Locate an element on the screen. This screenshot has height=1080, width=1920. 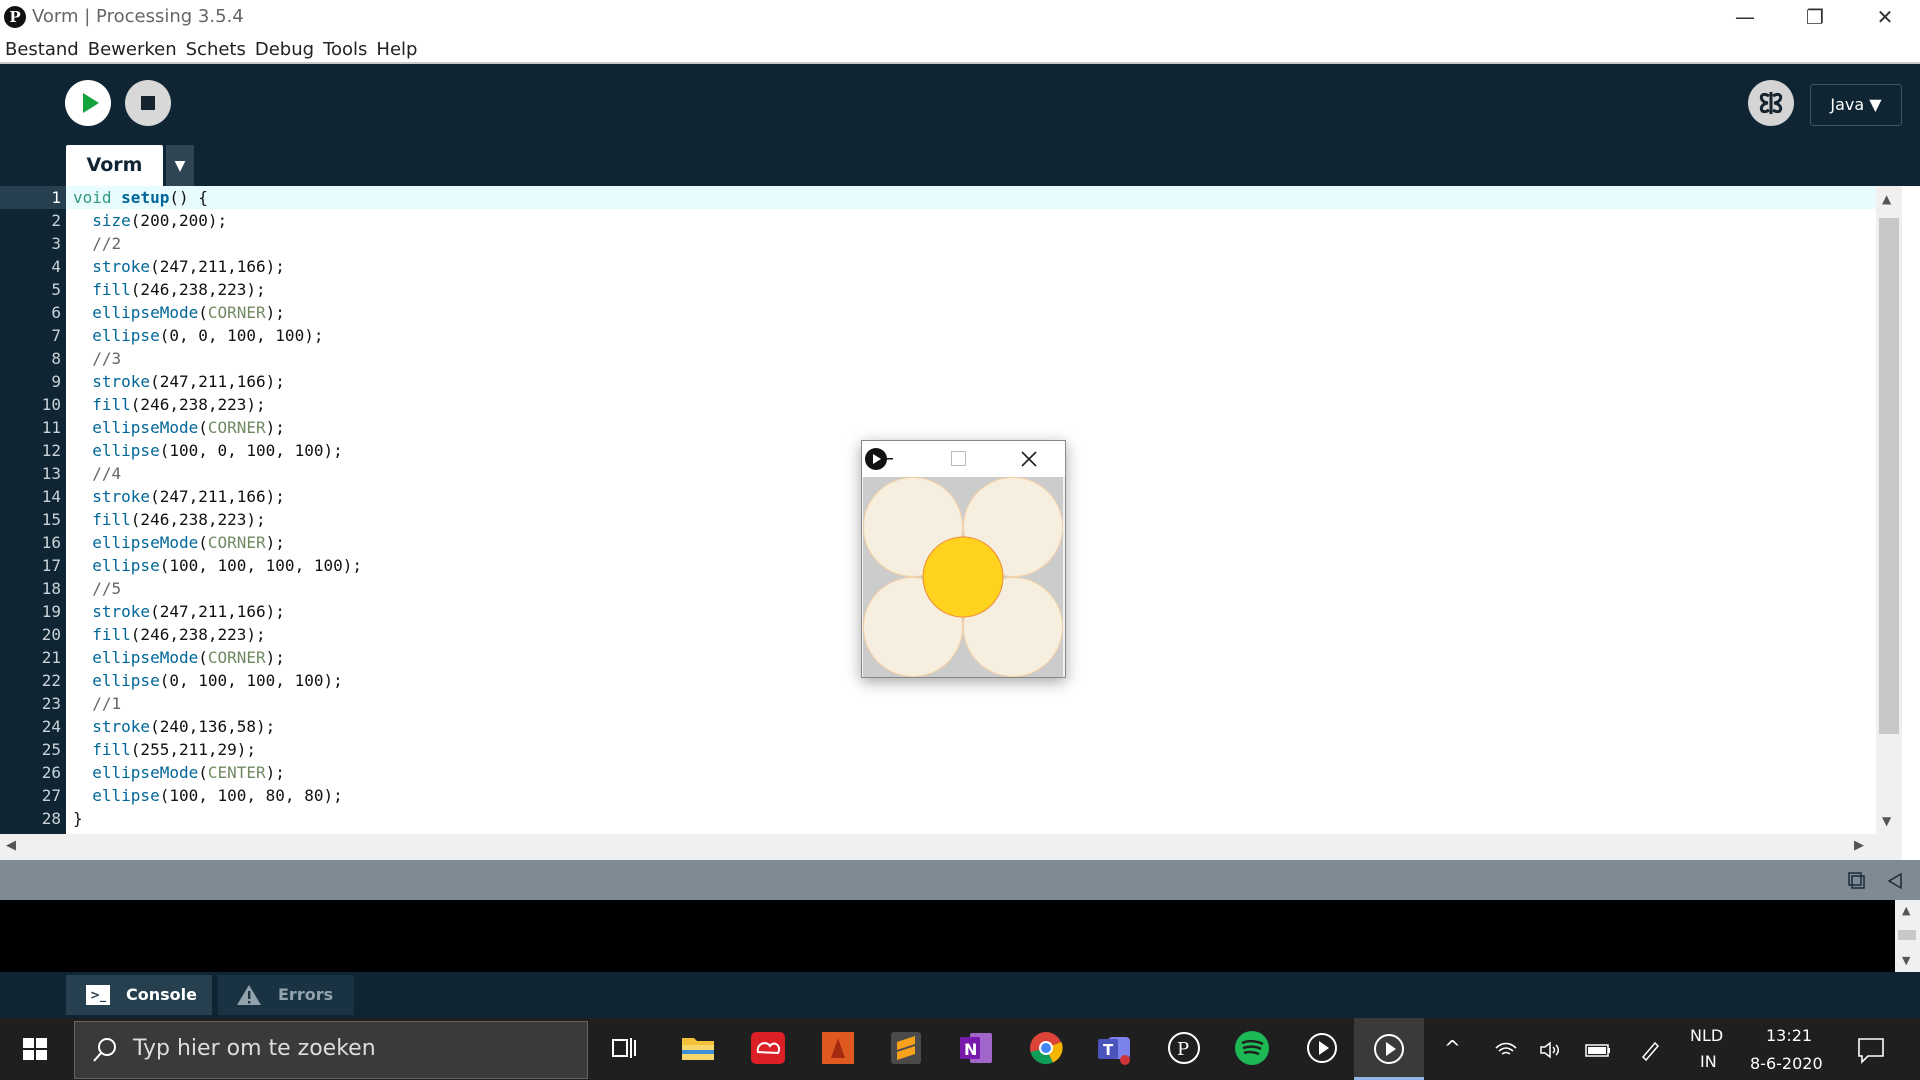
windows-start-icon is located at coordinates (35, 1049).